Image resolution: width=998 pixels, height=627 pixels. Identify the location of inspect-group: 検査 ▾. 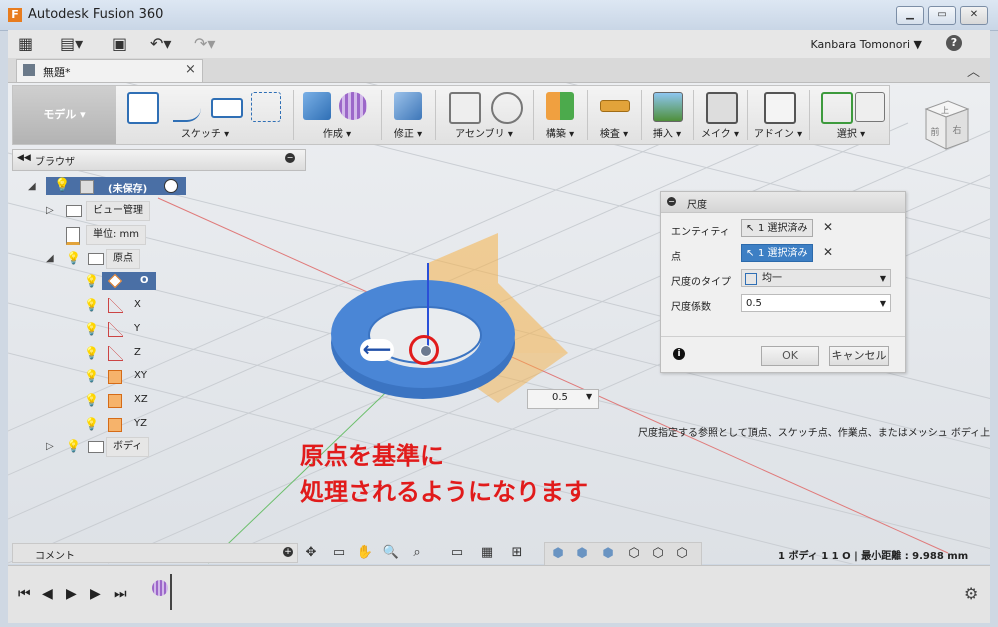
(614, 115).